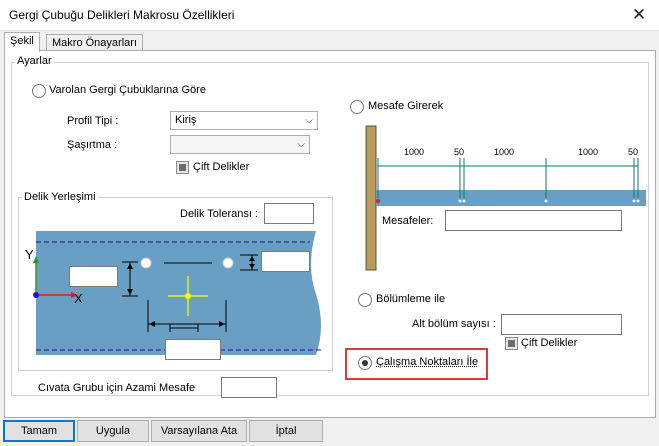 Image resolution: width=659 pixels, height=446 pixels. What do you see at coordinates (504, 152) in the screenshot?
I see `dim-label-3: 1000` at bounding box center [504, 152].